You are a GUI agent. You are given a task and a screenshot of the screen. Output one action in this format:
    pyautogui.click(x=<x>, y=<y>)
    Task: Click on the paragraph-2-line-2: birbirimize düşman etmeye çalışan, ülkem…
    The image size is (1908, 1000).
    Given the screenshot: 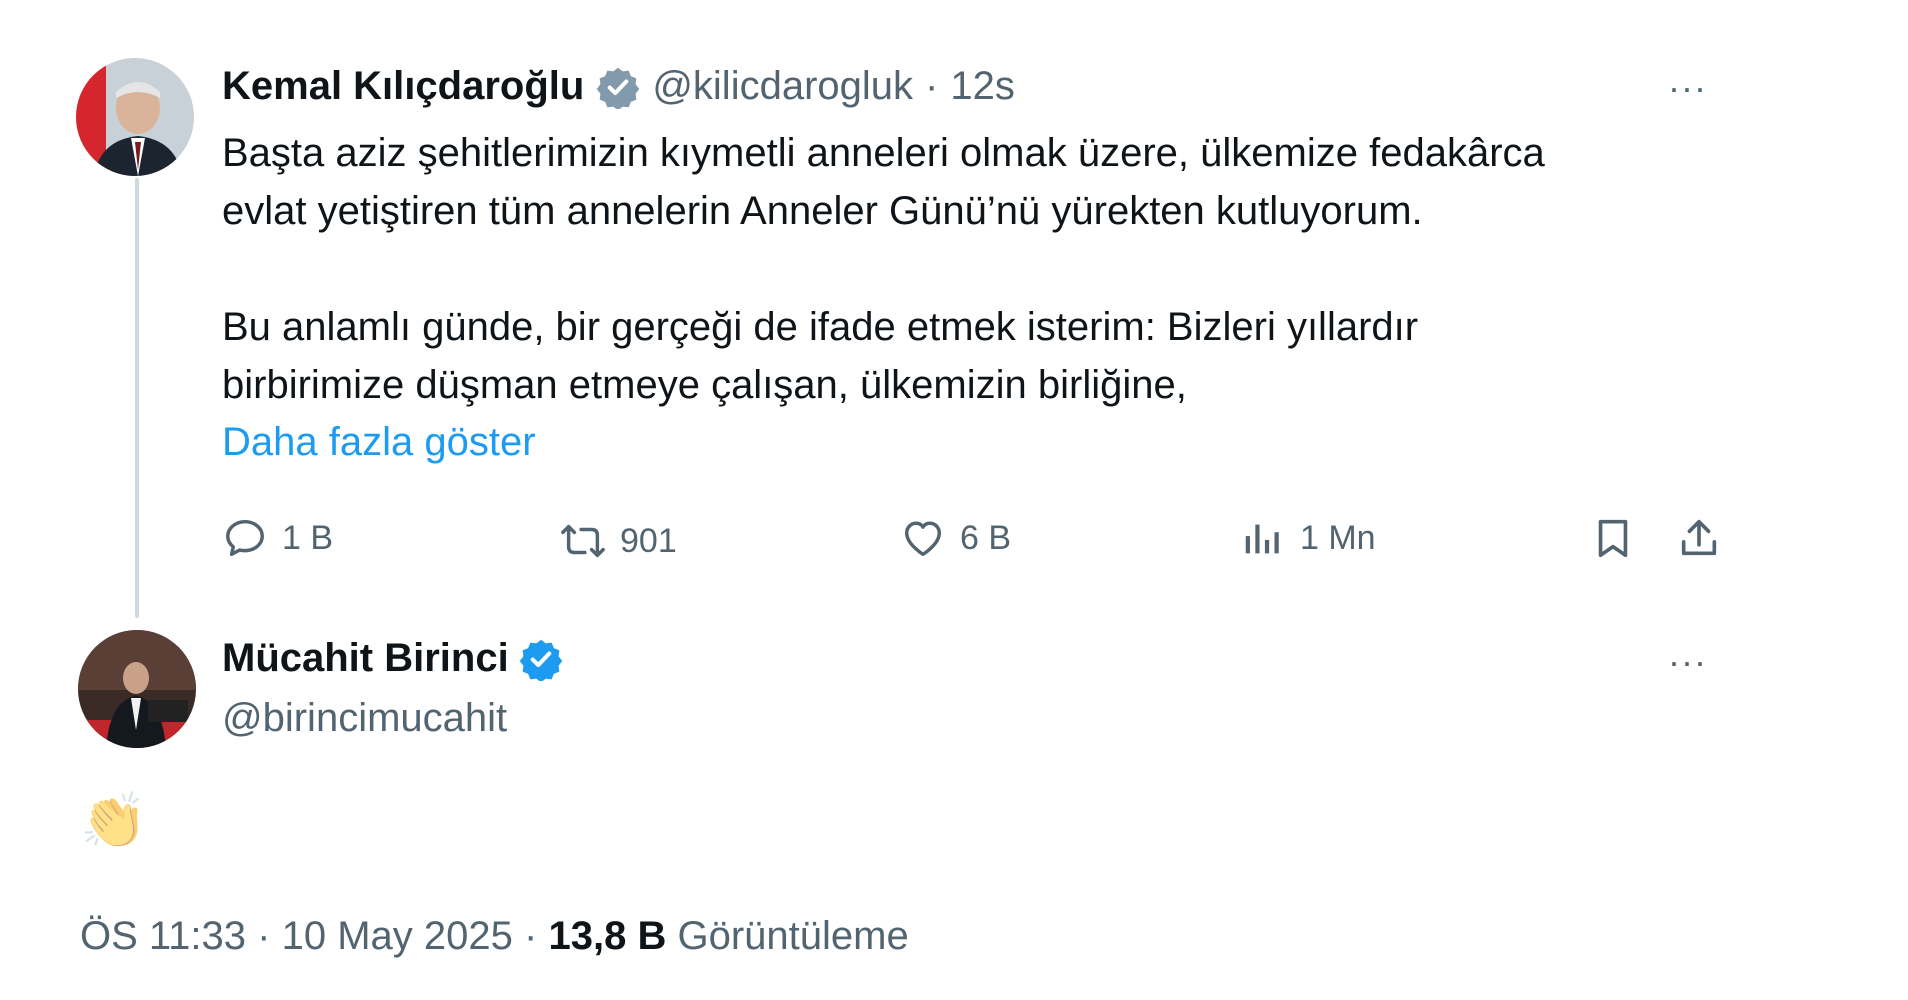 What is the action you would take?
    pyautogui.click(x=704, y=385)
    